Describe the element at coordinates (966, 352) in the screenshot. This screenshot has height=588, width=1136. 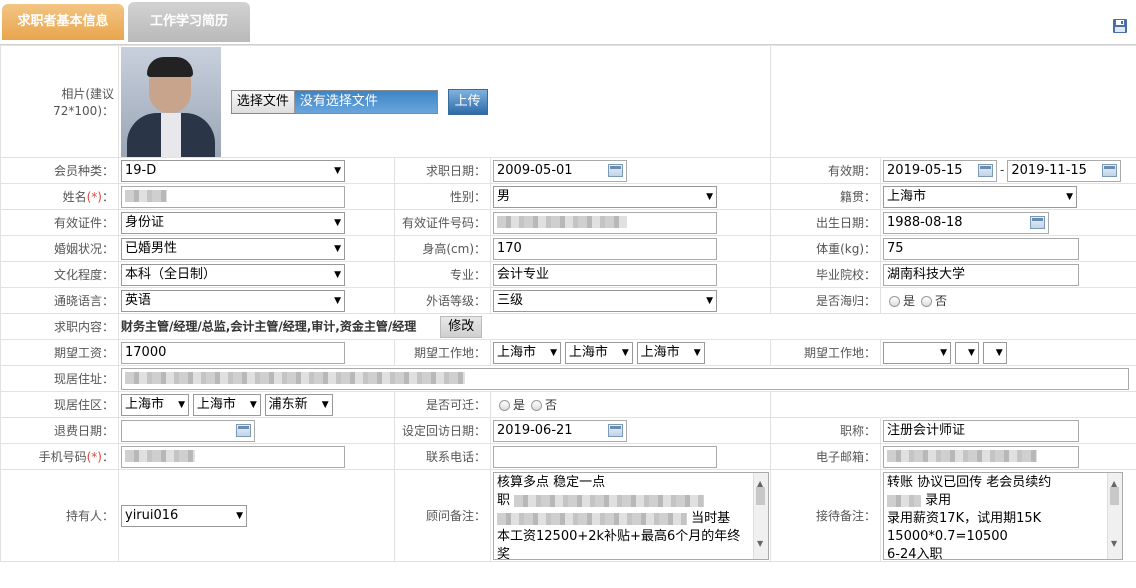
I see `work-place2-city-select: ▼` at that location.